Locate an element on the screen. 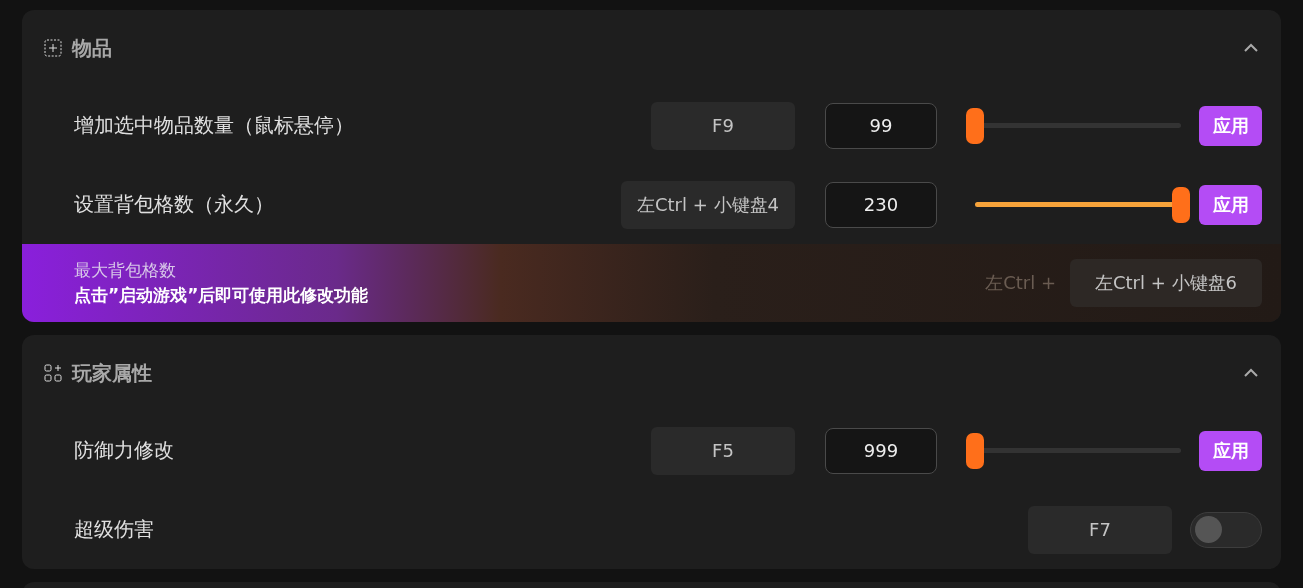 The height and width of the screenshot is (588, 1303). hotkey-field: 左Ctrl + 小键盘6 is located at coordinates (1166, 283).